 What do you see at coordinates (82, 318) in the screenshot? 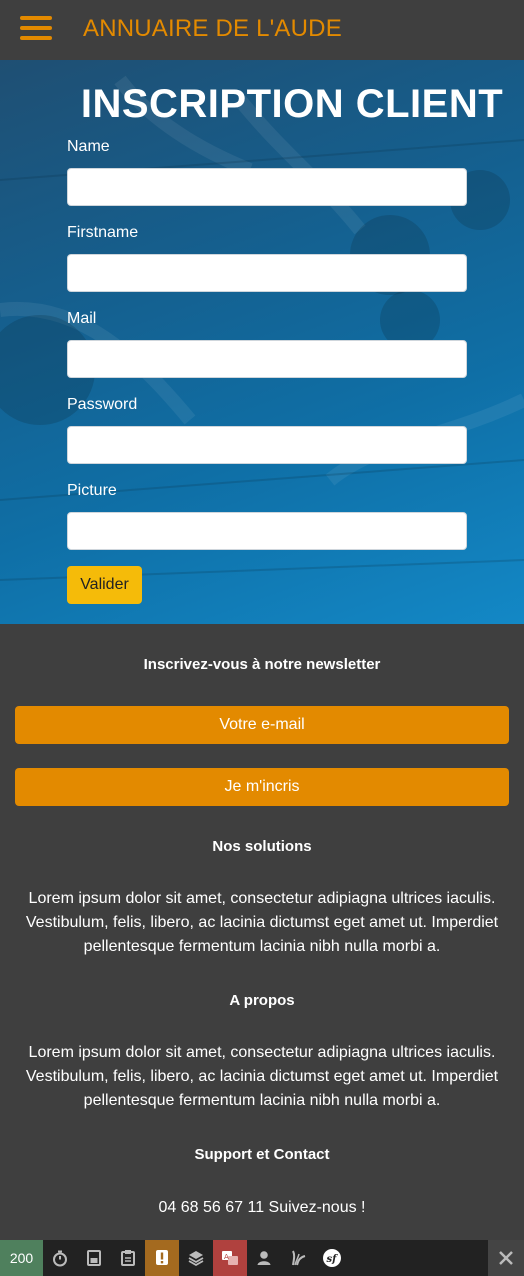
I see `mail-label: Mail` at bounding box center [82, 318].